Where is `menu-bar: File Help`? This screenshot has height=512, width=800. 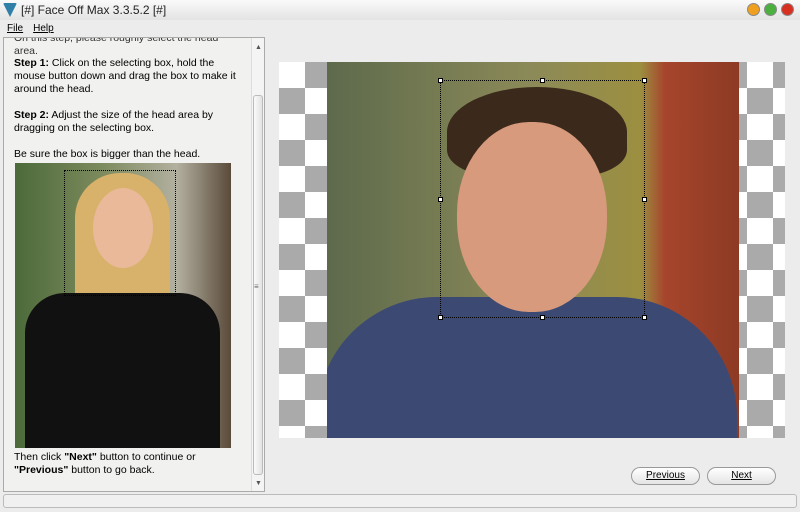 menu-bar: File Help is located at coordinates (400, 28).